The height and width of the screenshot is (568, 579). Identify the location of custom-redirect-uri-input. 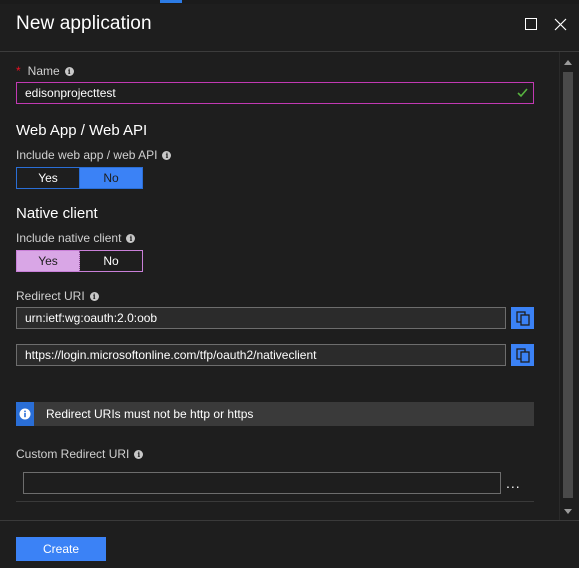
(262, 483).